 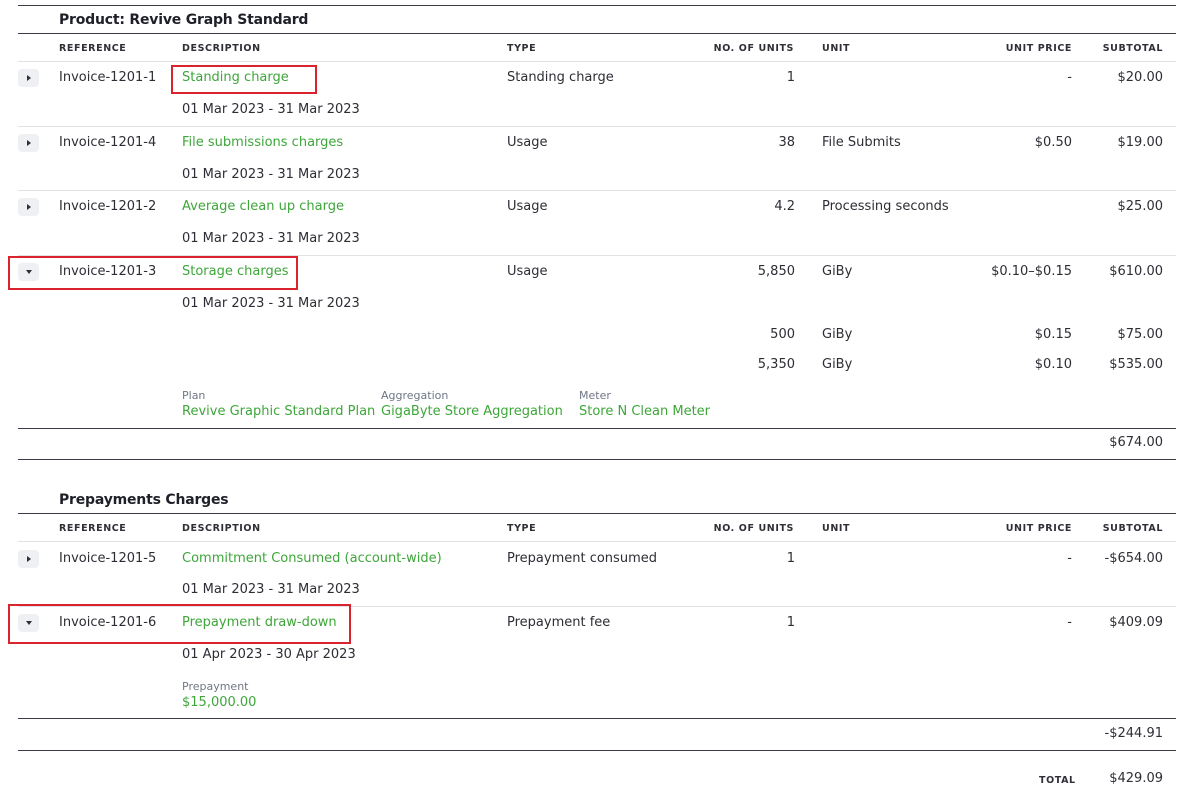 I want to click on row-reference: Invoice-1201-2, so click(x=108, y=206).